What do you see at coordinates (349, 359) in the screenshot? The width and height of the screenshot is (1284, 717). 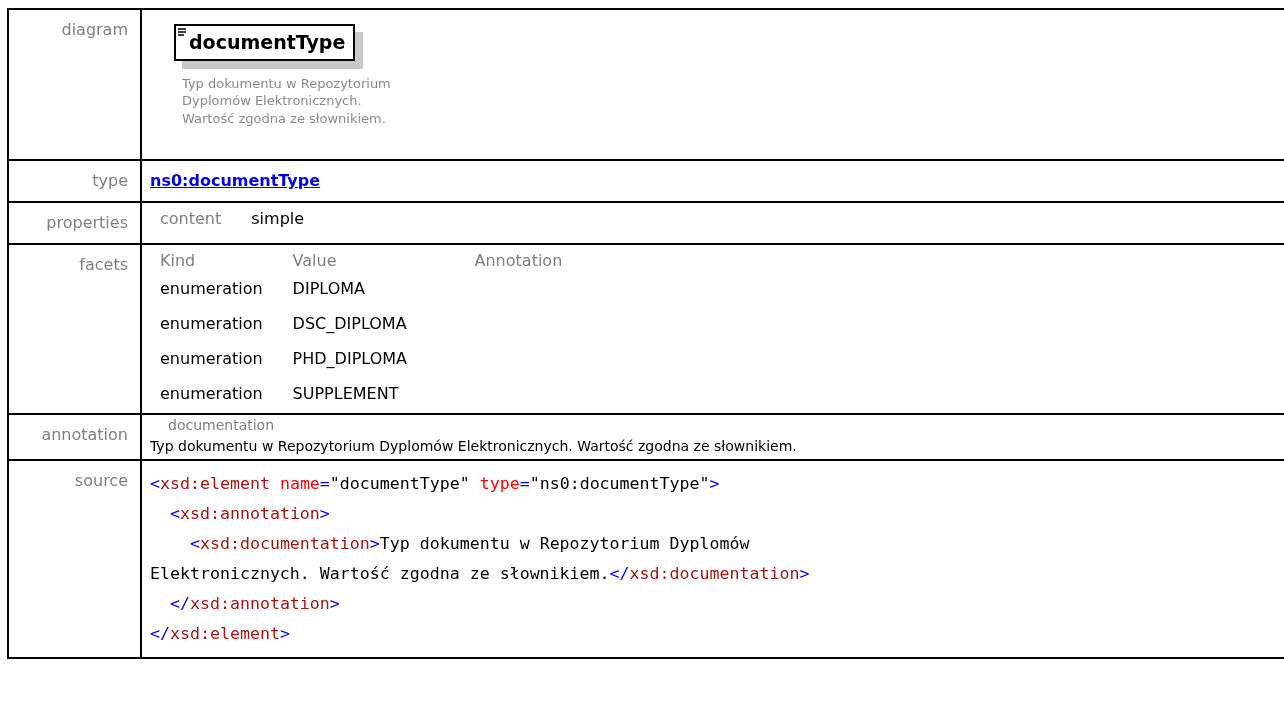 I see `facet-value: PHD_DIPLOMA` at bounding box center [349, 359].